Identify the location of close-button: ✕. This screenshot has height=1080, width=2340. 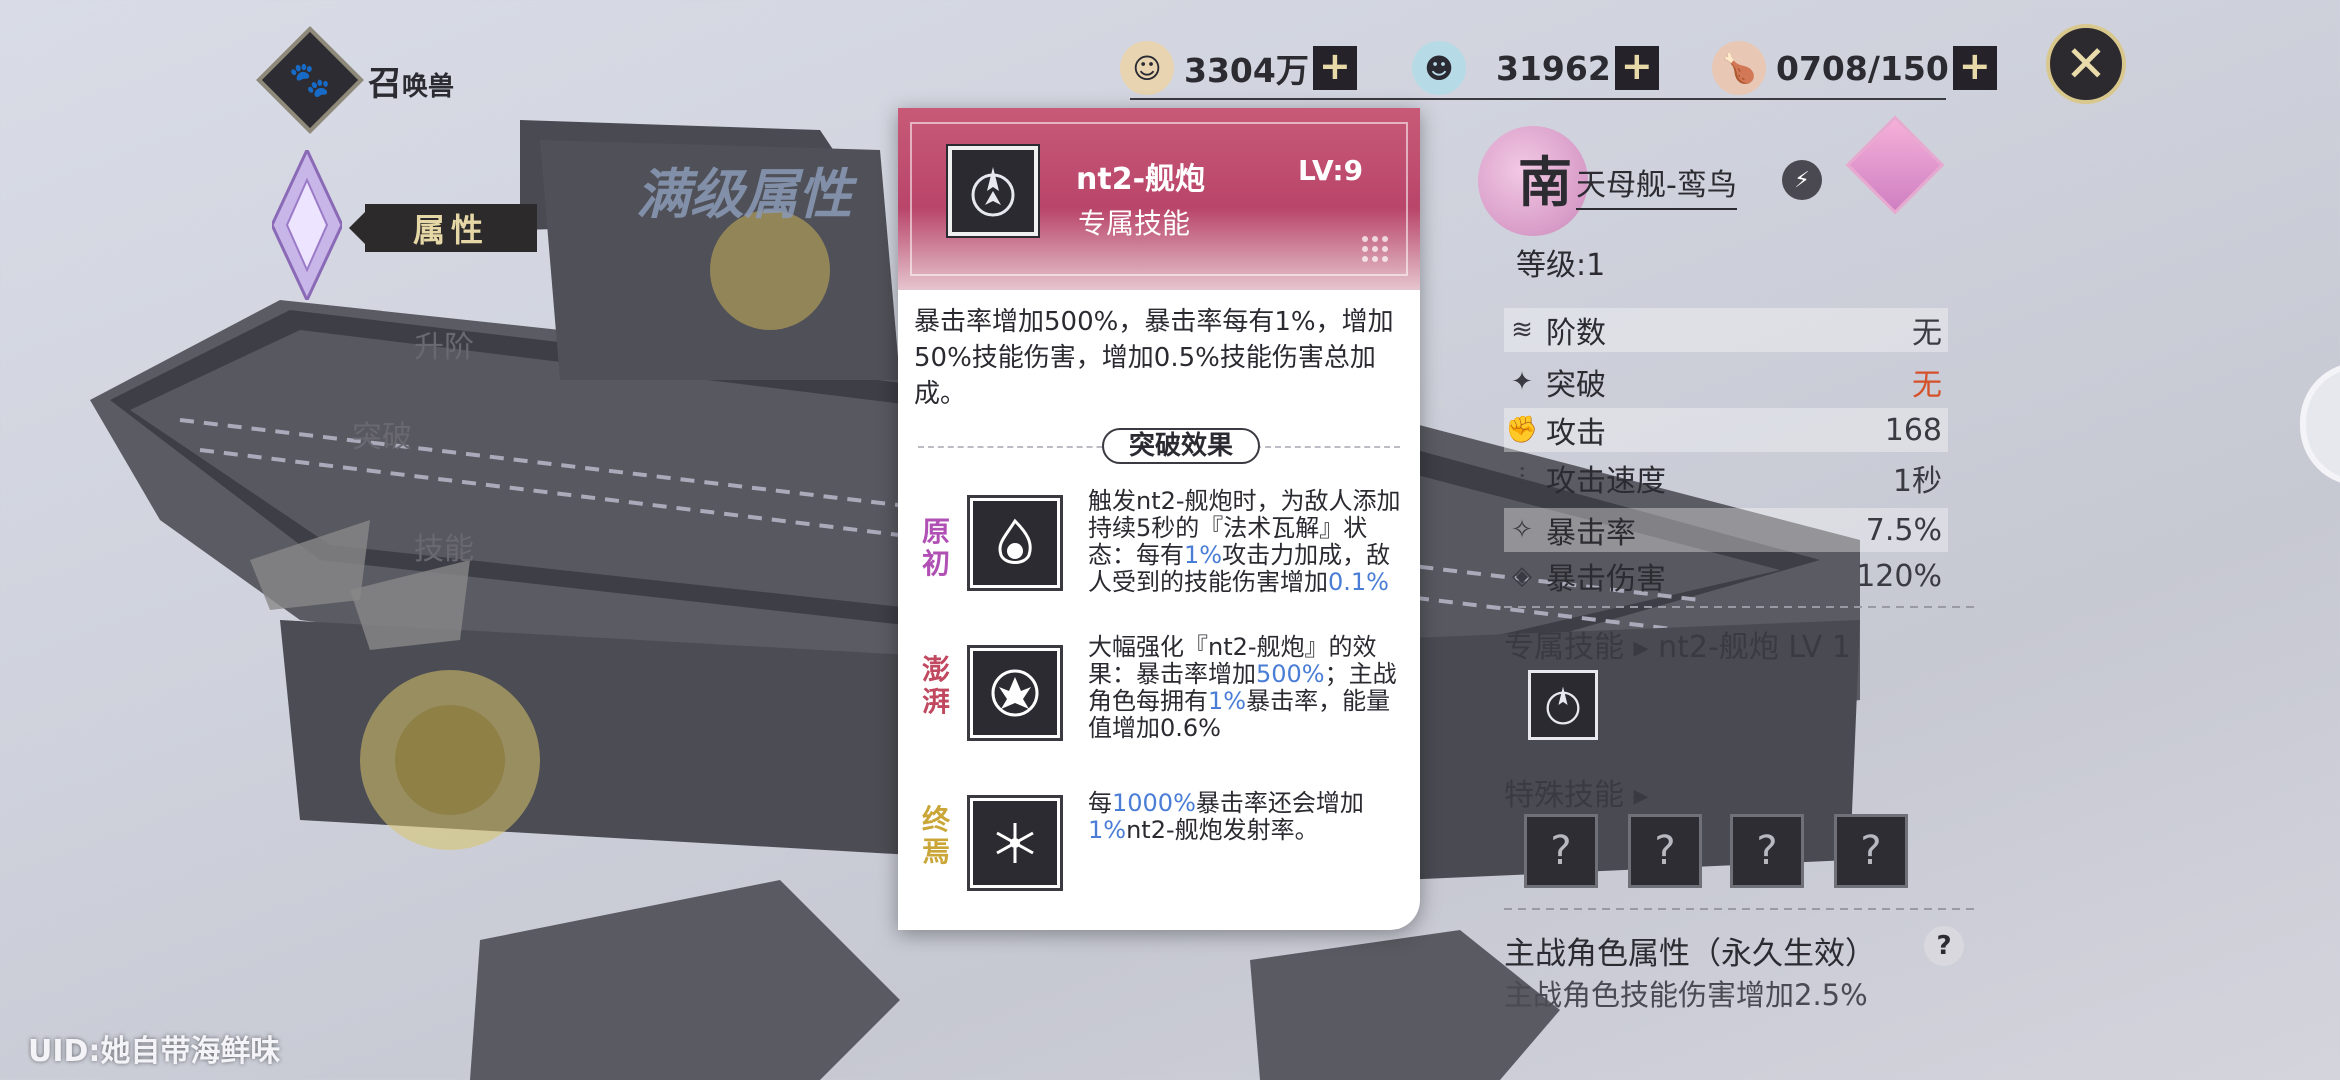
(2086, 64).